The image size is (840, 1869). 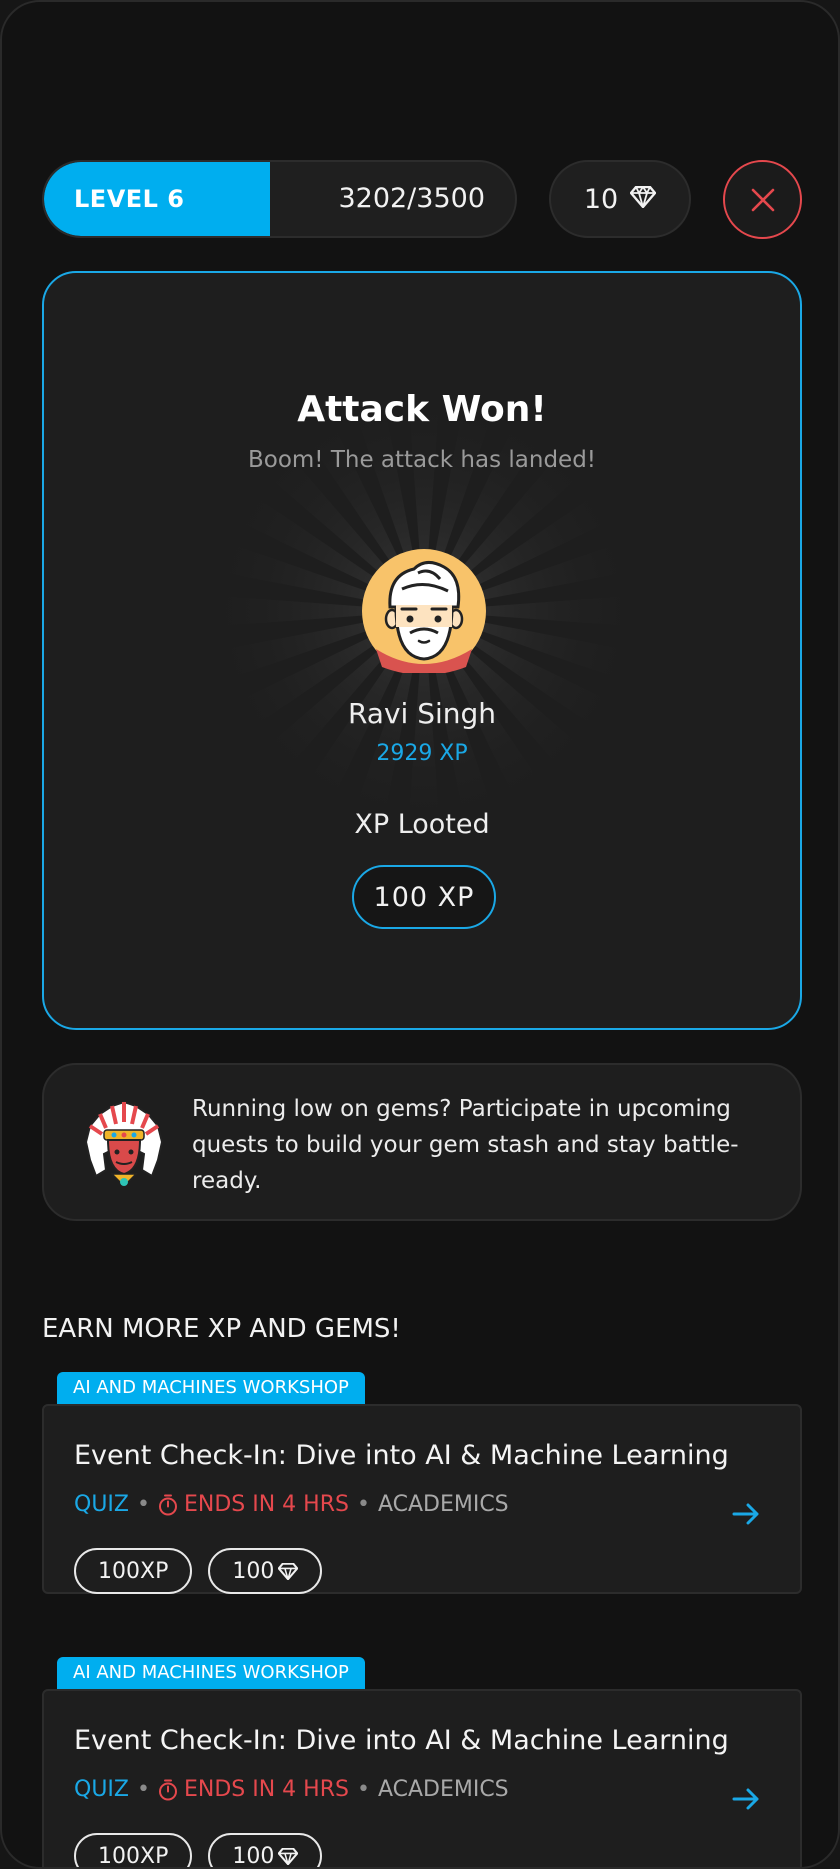 What do you see at coordinates (124, 1144) in the screenshot?
I see `chief-mascot-icon` at bounding box center [124, 1144].